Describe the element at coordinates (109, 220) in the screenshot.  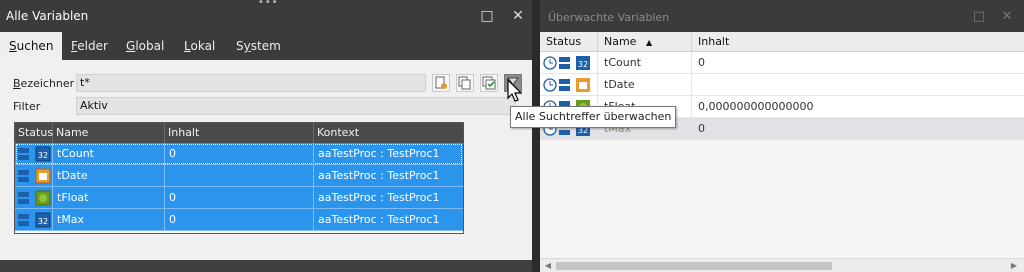
I see `name-cell: tMax` at that location.